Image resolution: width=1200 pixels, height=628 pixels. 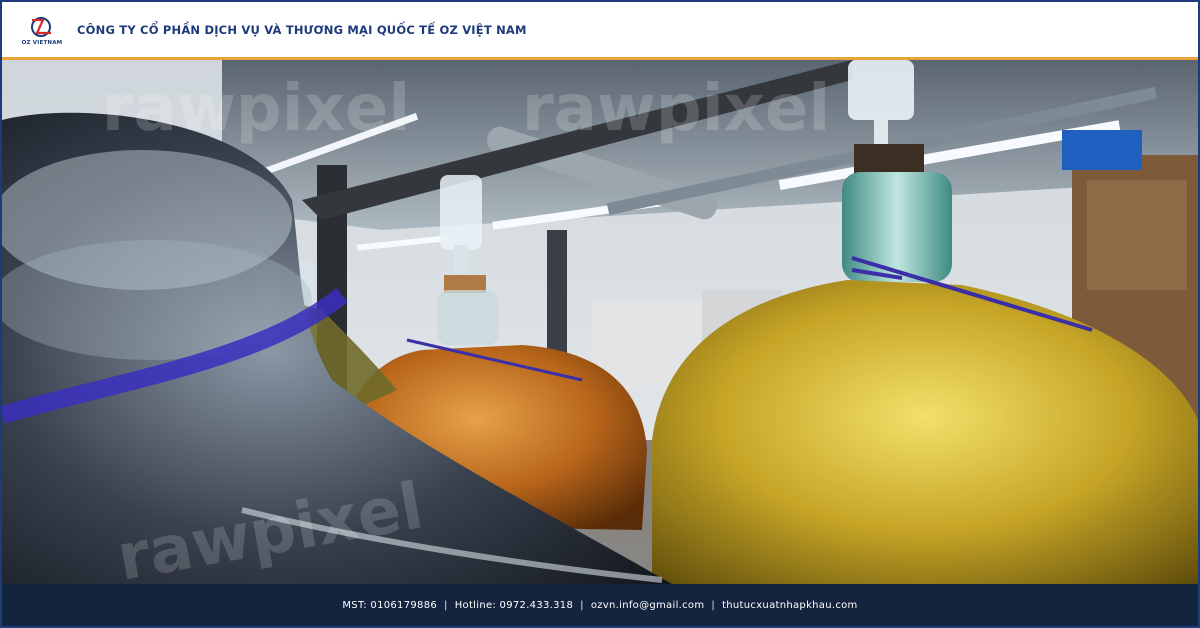 What do you see at coordinates (648, 605) in the screenshot?
I see `email-link: ozvn.info@gmail.com` at bounding box center [648, 605].